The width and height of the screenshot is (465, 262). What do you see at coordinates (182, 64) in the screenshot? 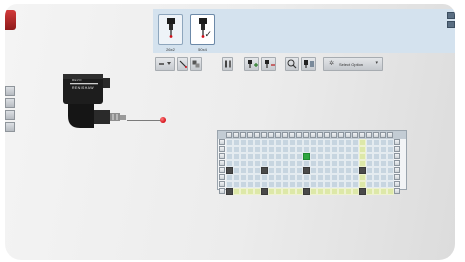
I see `stylus-angle-button` at bounding box center [182, 64].